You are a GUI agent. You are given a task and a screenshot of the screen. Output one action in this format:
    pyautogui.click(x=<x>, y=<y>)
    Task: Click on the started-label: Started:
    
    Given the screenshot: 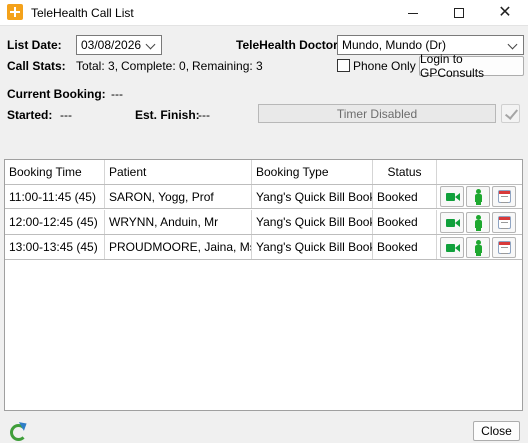 What is the action you would take?
    pyautogui.click(x=30, y=115)
    